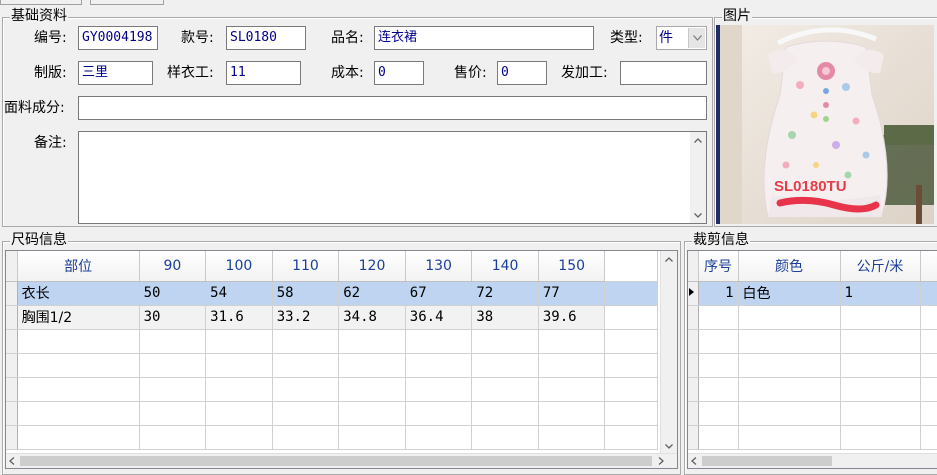 The height and width of the screenshot is (475, 937). Describe the element at coordinates (115, 73) in the screenshot. I see `pattern-field: 三里` at that location.